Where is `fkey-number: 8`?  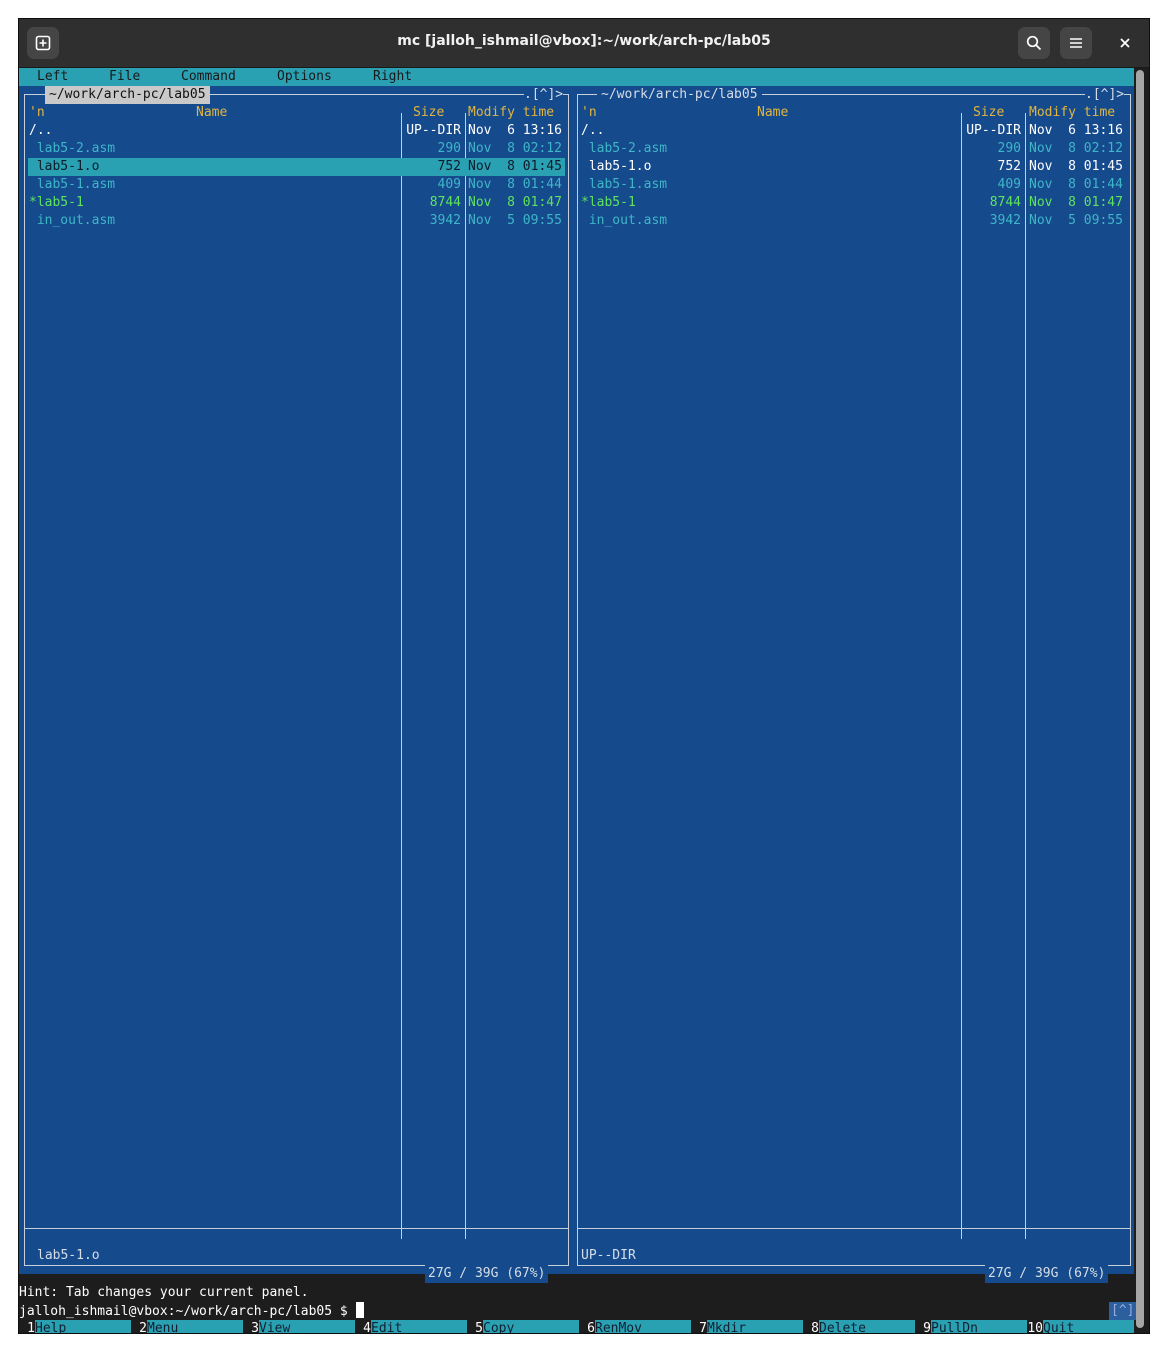 fkey-number: 8 is located at coordinates (815, 1327).